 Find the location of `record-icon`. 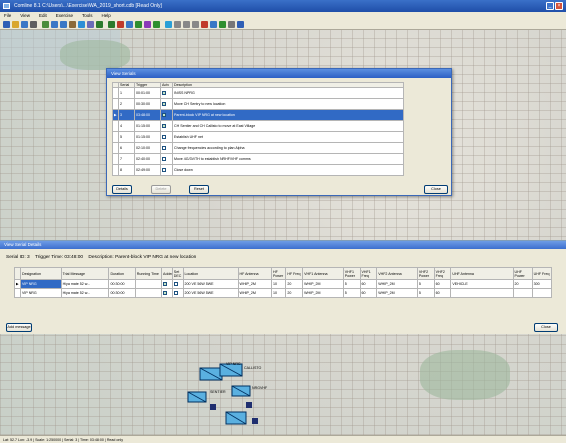

record-icon is located at coordinates (204, 24).